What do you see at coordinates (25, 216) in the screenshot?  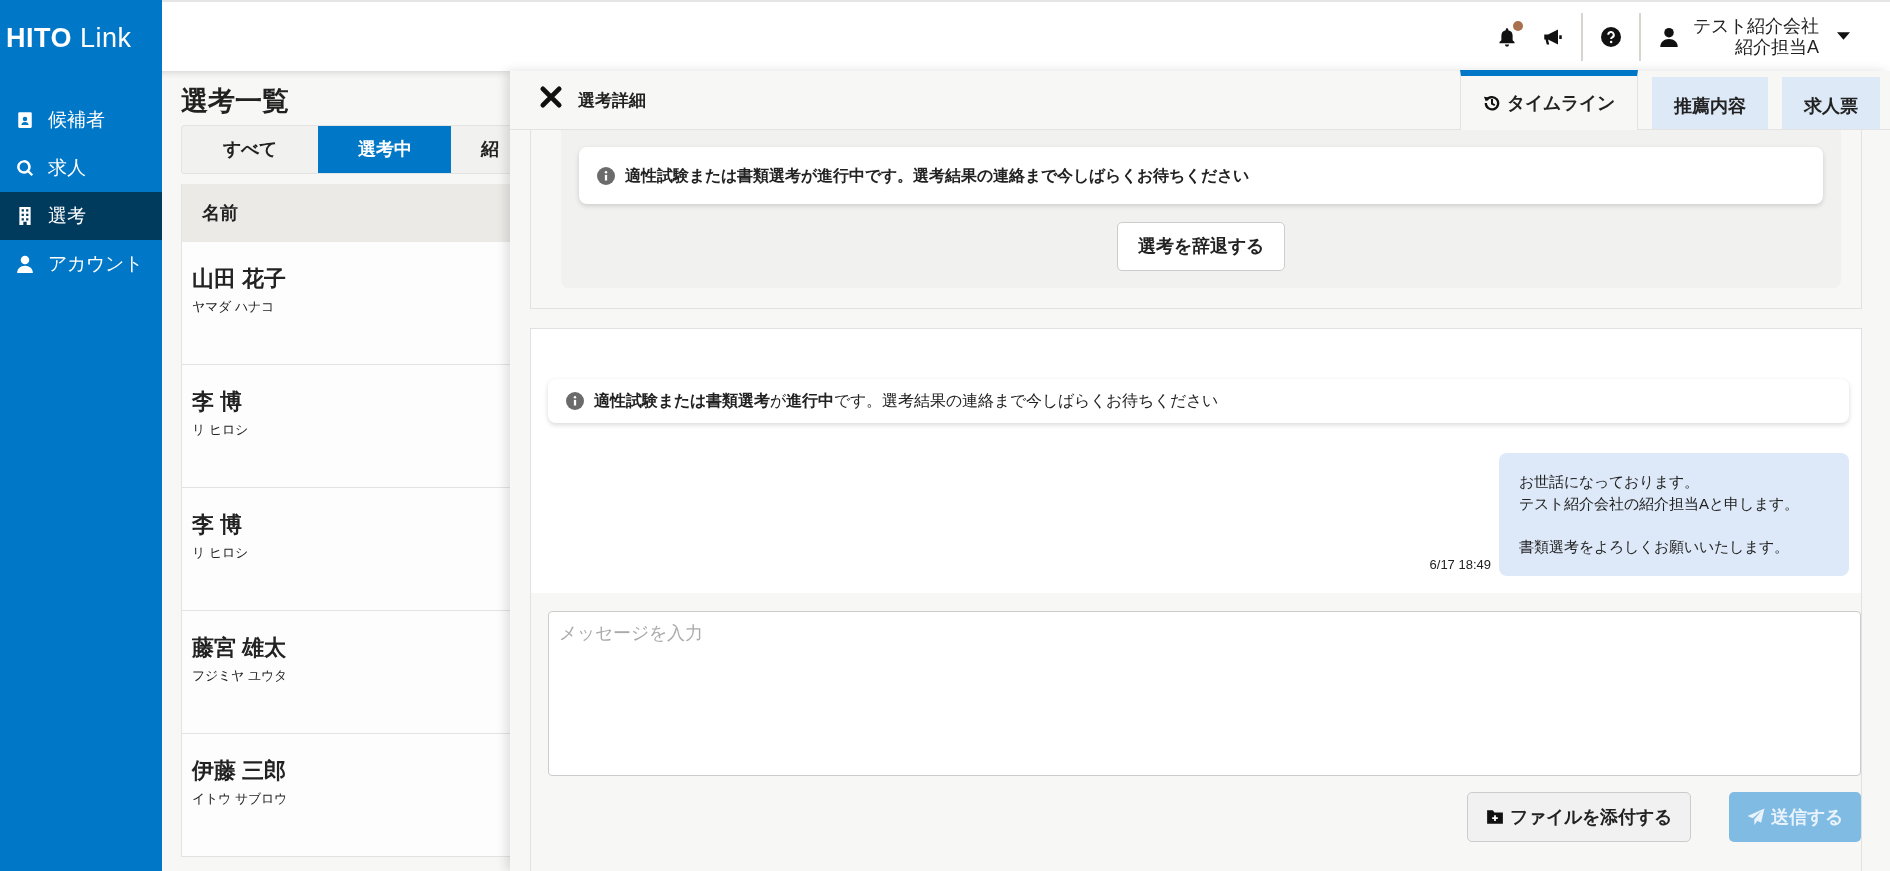 I see `building-icon` at bounding box center [25, 216].